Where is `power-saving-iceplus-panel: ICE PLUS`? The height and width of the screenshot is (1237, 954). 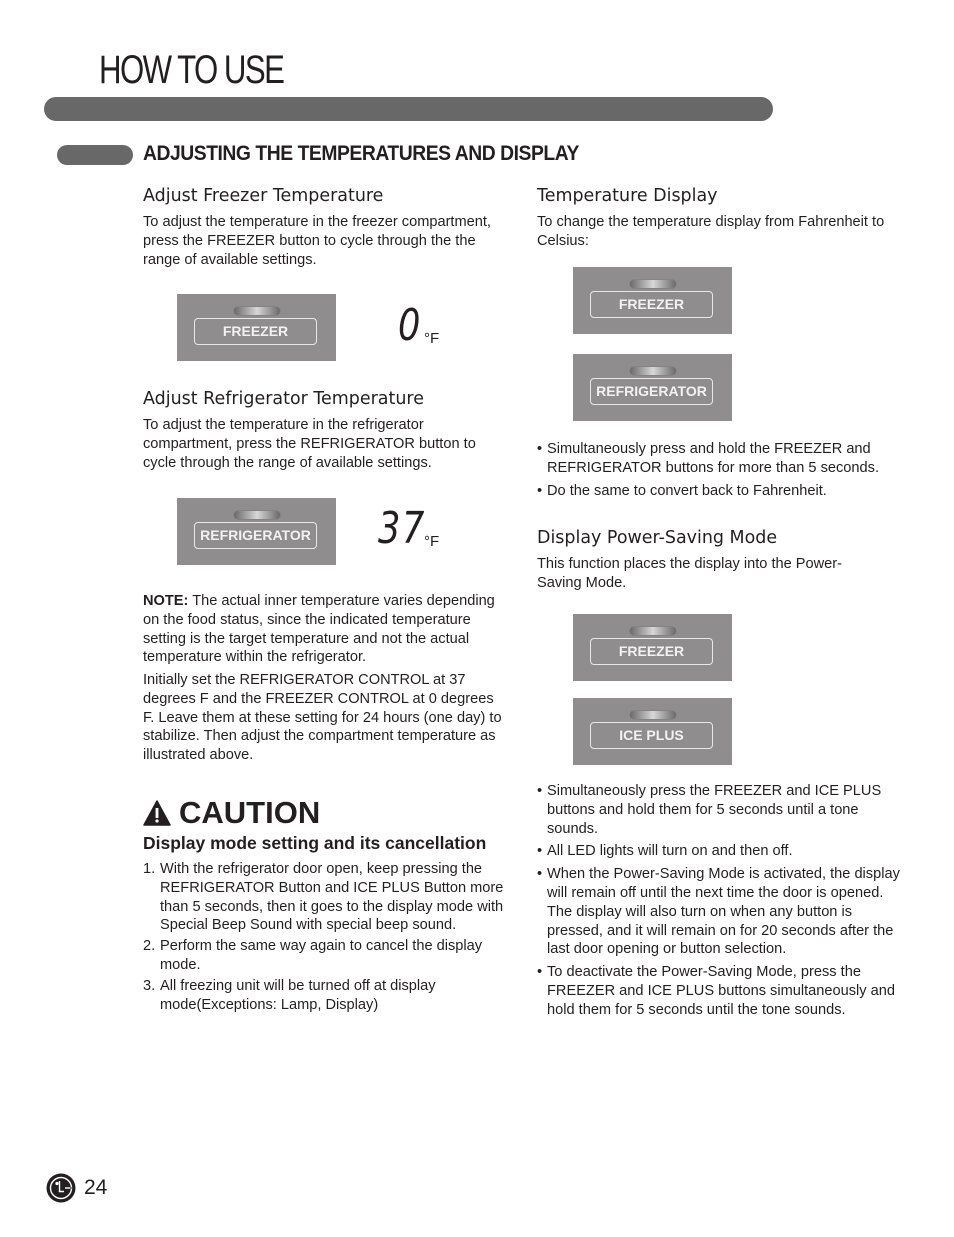 power-saving-iceplus-panel: ICE PLUS is located at coordinates (652, 731).